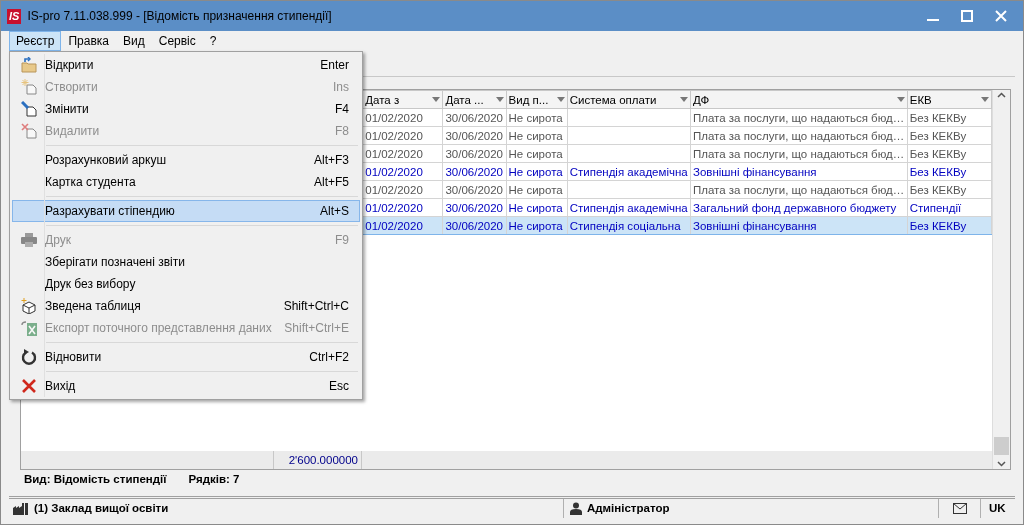 The width and height of the screenshot is (1024, 525). I want to click on scroll-down-icon, so click(1001, 464).